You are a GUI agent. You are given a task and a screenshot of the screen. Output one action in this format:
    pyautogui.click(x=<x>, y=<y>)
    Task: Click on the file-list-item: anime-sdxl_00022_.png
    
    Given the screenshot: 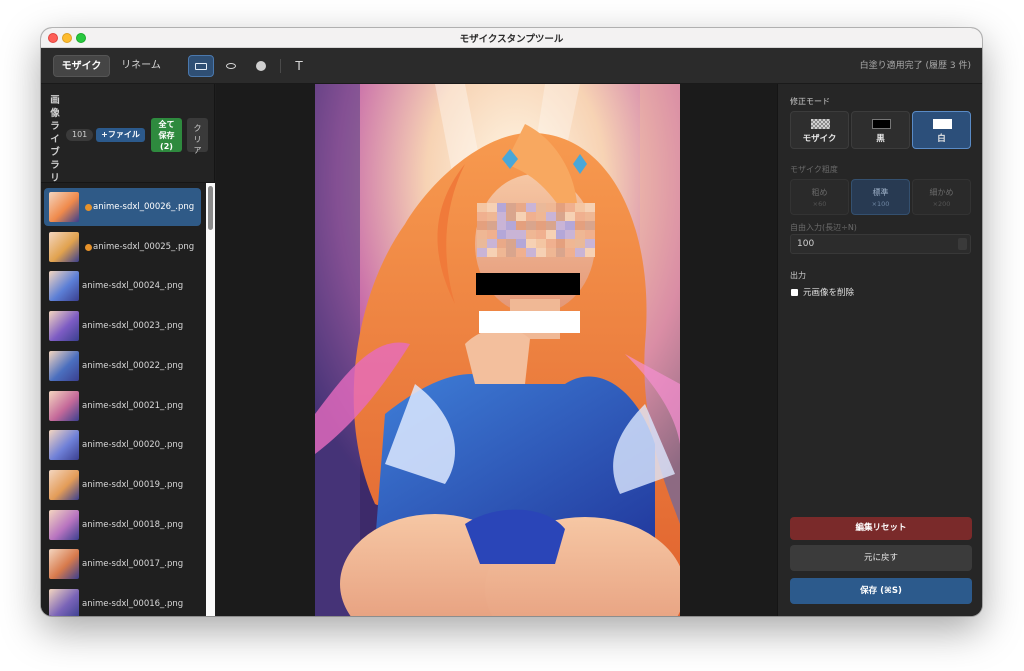 What is the action you would take?
    pyautogui.click(x=122, y=366)
    